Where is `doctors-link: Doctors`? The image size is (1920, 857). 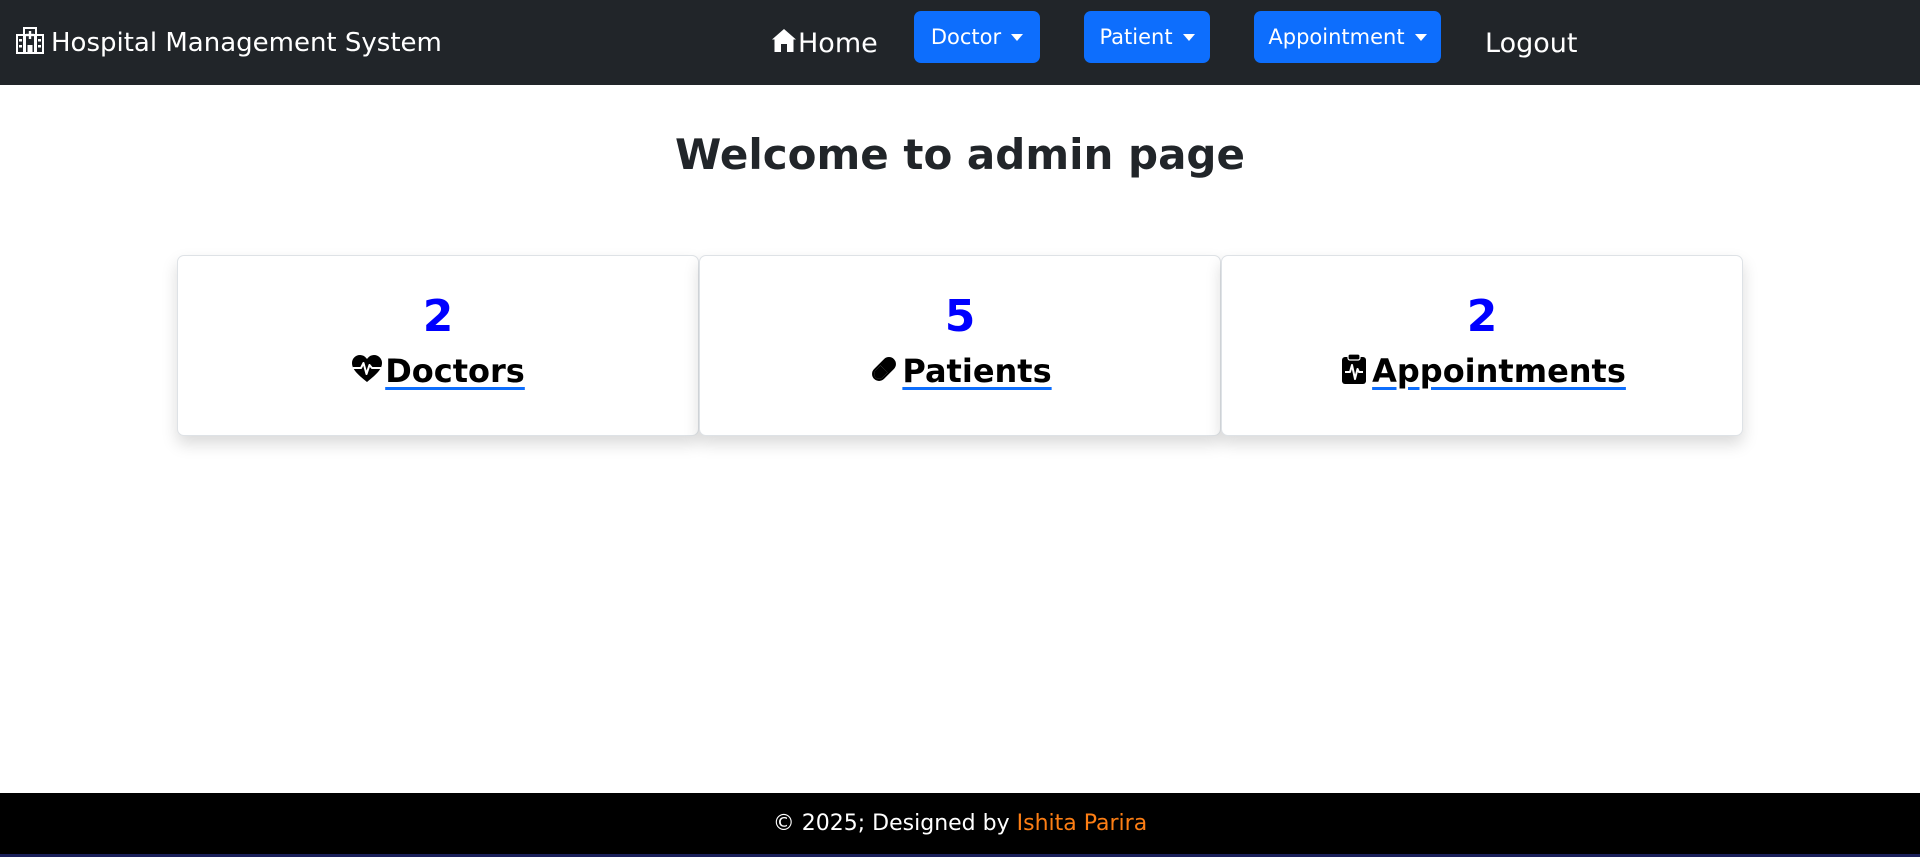
doctors-link: Doctors is located at coordinates (455, 371).